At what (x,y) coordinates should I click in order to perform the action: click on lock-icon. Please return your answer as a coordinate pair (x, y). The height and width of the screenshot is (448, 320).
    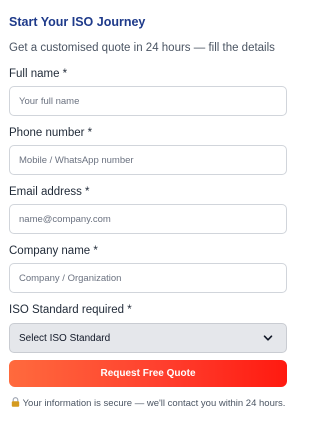
    Looking at the image, I should click on (15, 402).